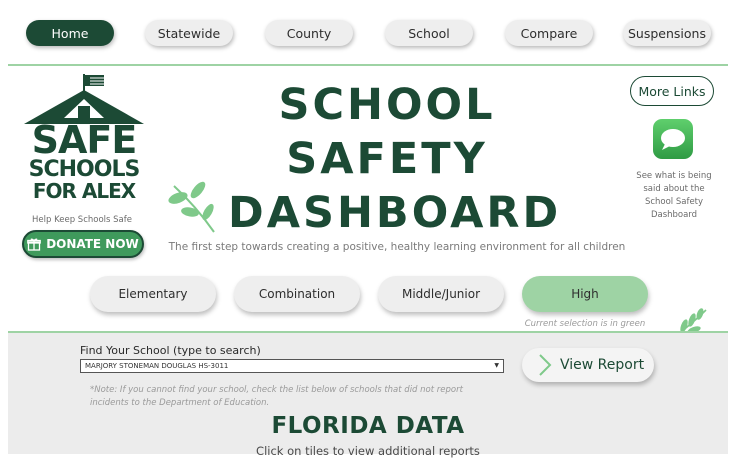 The width and height of the screenshot is (736, 458). I want to click on level-combination-button: Combination, so click(297, 294).